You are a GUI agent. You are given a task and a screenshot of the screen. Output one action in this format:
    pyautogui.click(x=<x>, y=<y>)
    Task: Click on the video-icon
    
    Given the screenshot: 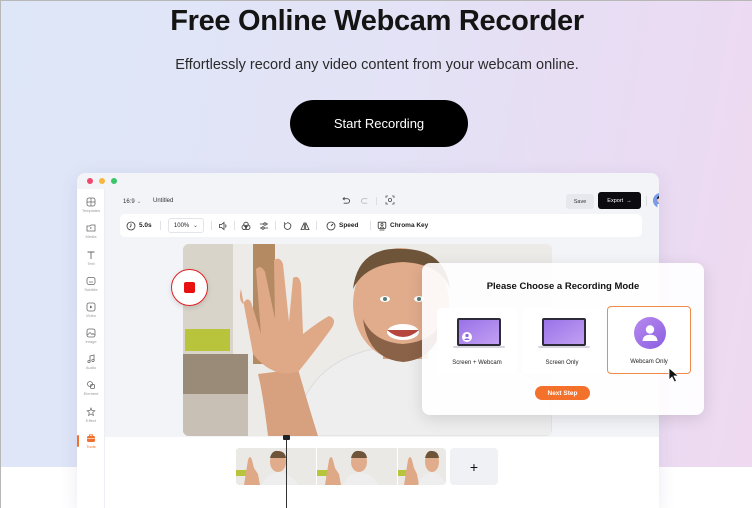 What is the action you would take?
    pyautogui.click(x=91, y=307)
    